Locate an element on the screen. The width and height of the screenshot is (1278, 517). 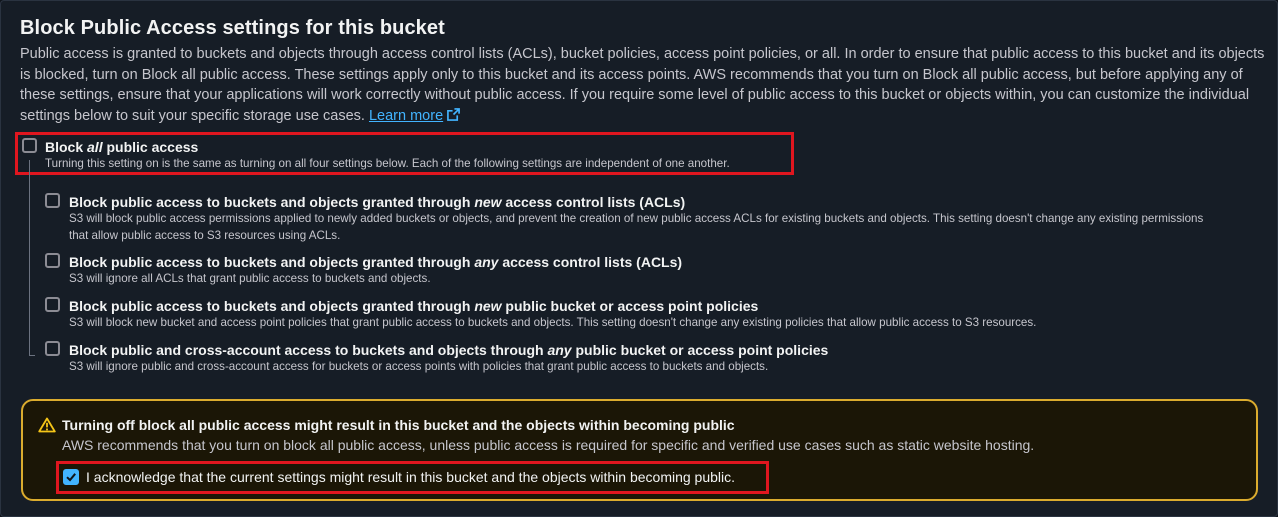
tree-line is located at coordinates (29, 258).